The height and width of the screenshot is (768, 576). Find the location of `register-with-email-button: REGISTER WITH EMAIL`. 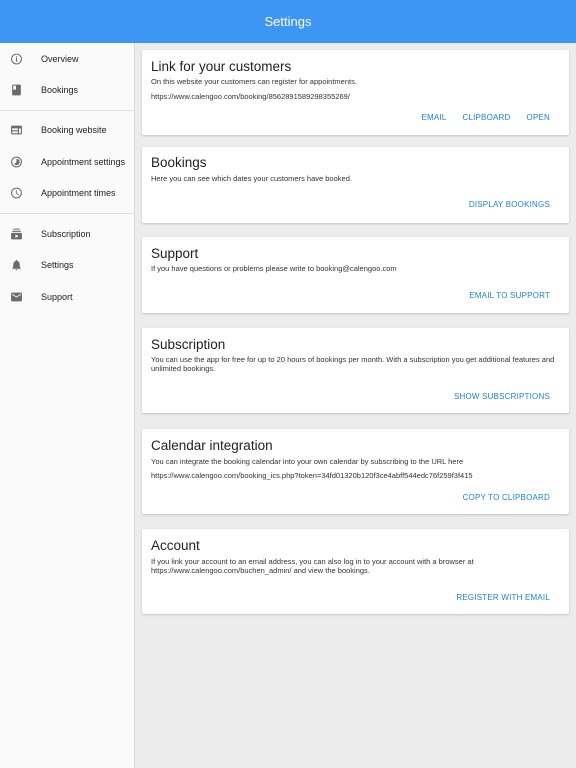

register-with-email-button: REGISTER WITH EMAIL is located at coordinates (503, 597).